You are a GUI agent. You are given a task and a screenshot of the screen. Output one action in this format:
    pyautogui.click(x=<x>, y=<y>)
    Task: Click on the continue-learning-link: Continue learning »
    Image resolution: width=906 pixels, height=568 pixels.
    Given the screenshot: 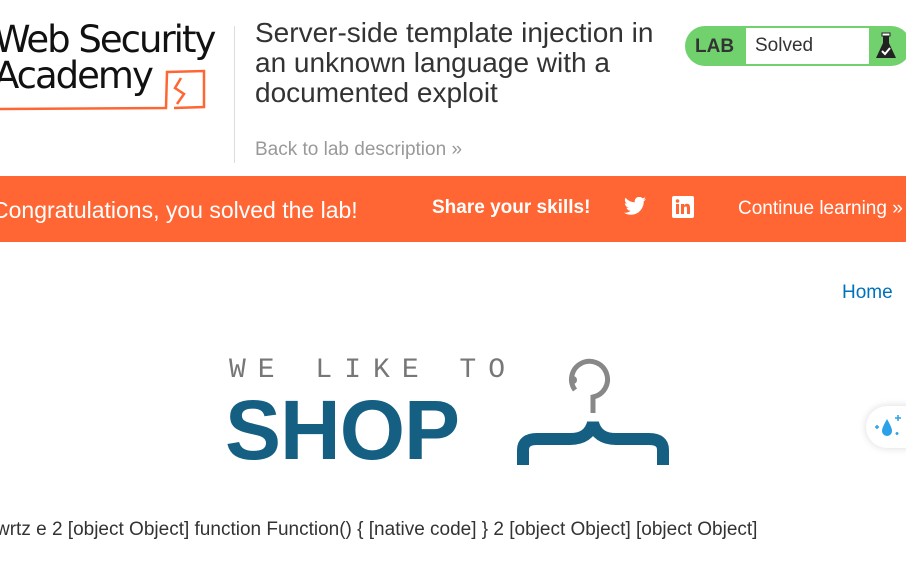 What is the action you would take?
    pyautogui.click(x=820, y=209)
    